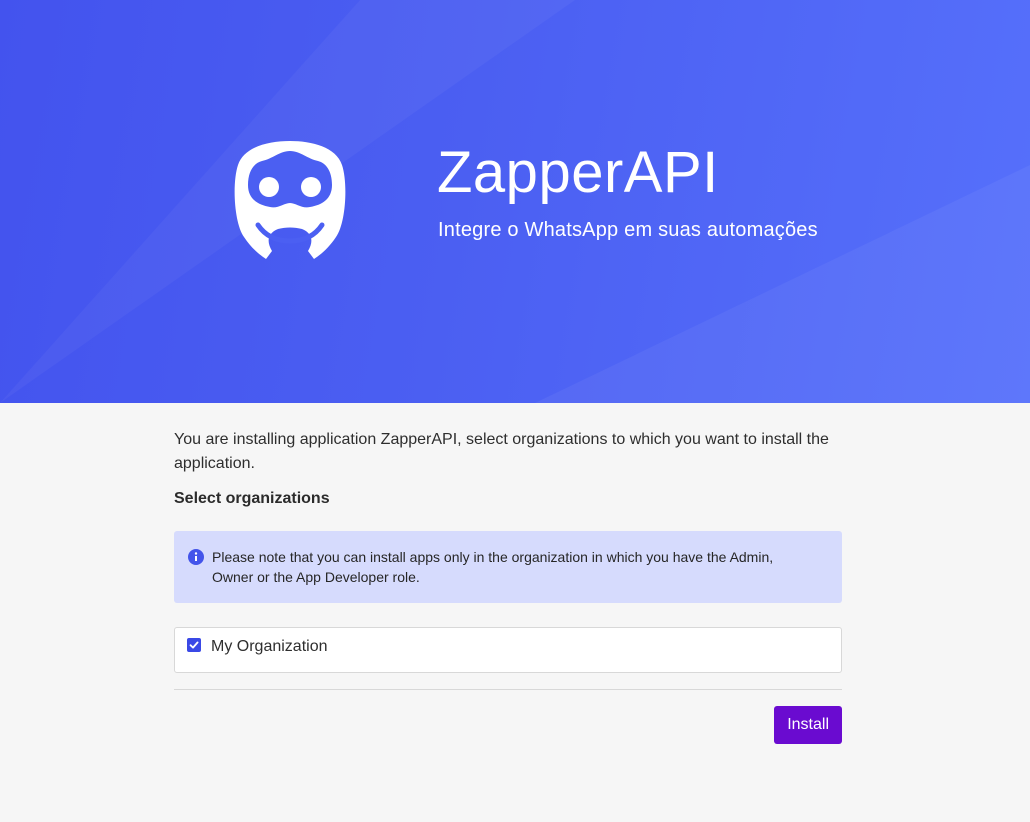  Describe the element at coordinates (578, 172) in the screenshot. I see `app-title: ZapperAPI` at that location.